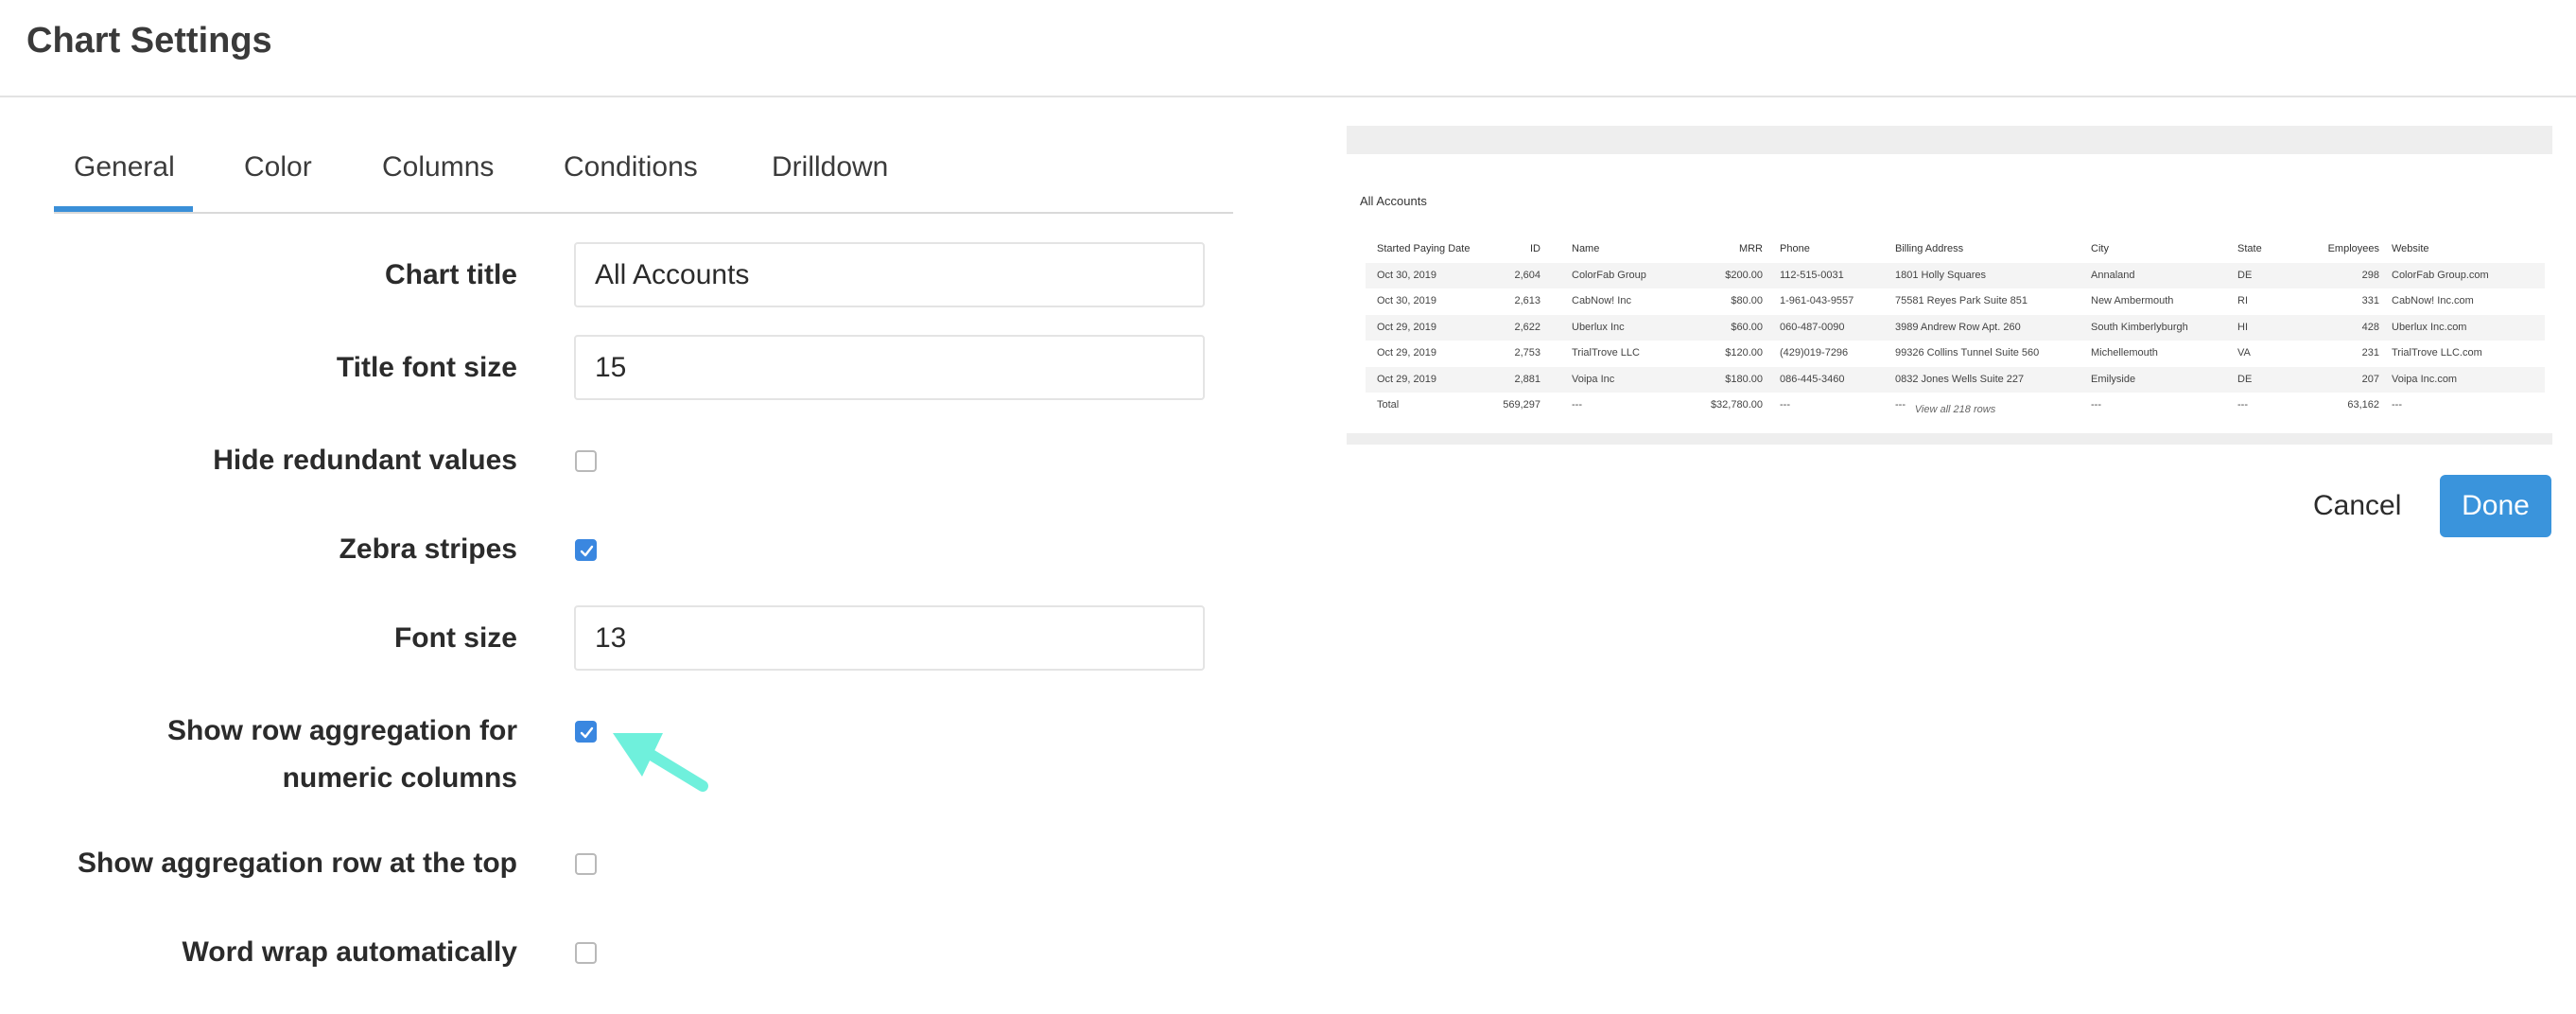 The image size is (2576, 1014). What do you see at coordinates (2132, 300) in the screenshot?
I see `table-cell: New Ambermouth` at bounding box center [2132, 300].